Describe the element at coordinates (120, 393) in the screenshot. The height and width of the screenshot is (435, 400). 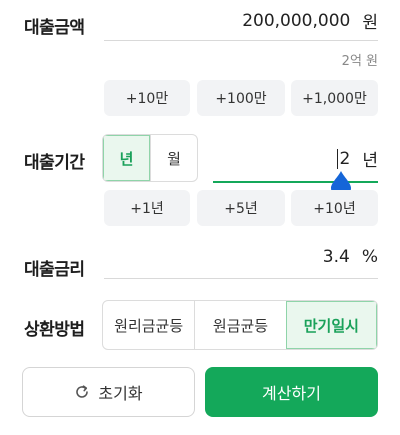
I see `reset-button-label: 초기화` at that location.